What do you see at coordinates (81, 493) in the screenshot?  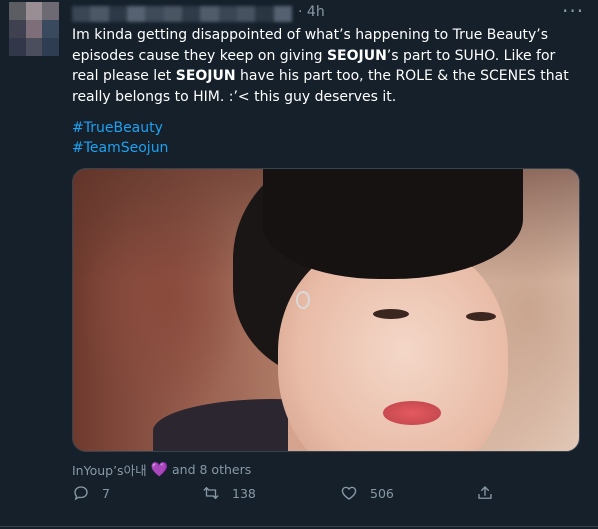 I see `reply-icon` at bounding box center [81, 493].